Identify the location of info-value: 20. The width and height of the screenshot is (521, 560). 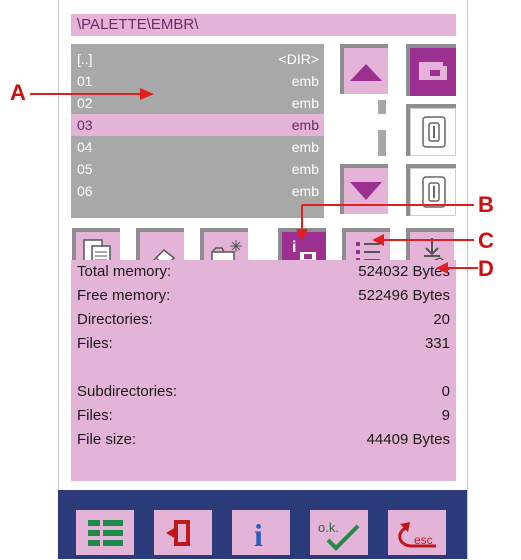
(441, 319).